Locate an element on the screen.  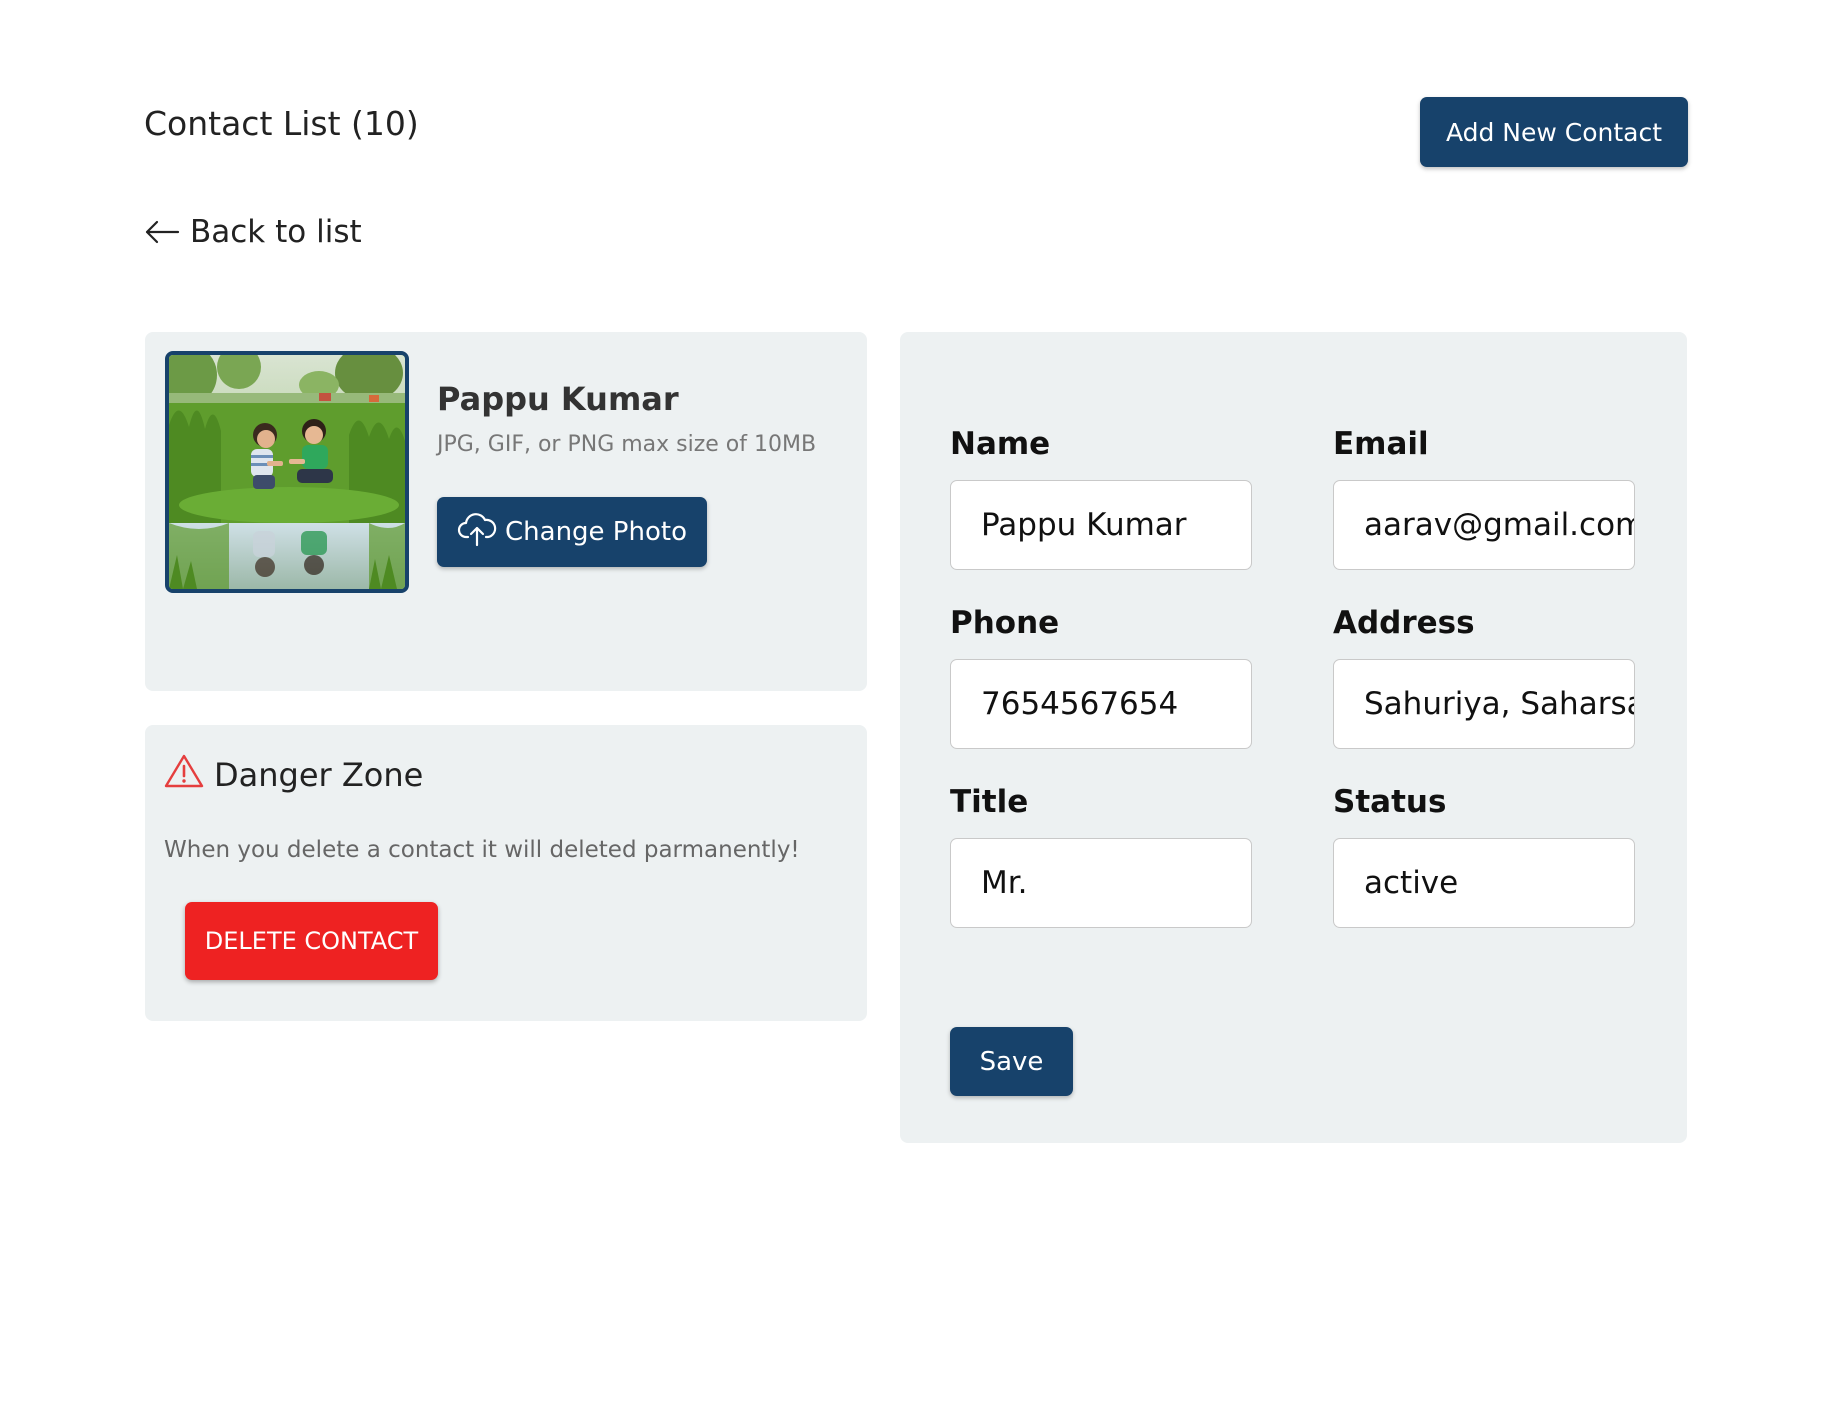
save-button: Save is located at coordinates (1011, 1061).